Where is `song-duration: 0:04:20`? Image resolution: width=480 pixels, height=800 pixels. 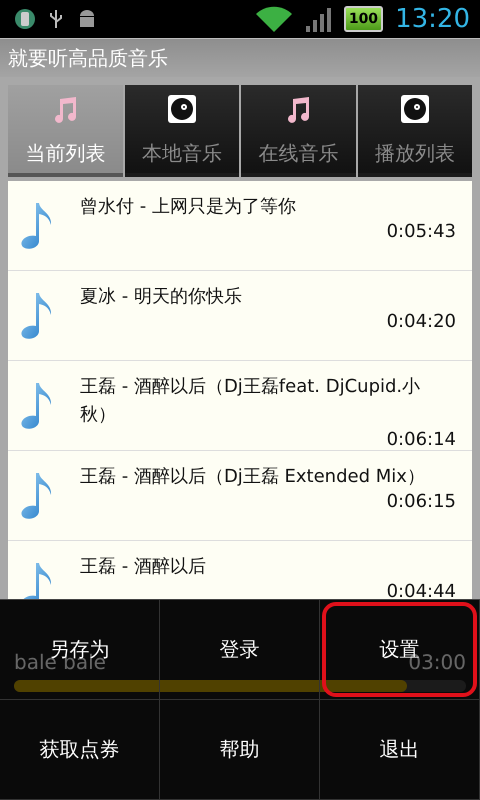 song-duration: 0:04:20 is located at coordinates (421, 322).